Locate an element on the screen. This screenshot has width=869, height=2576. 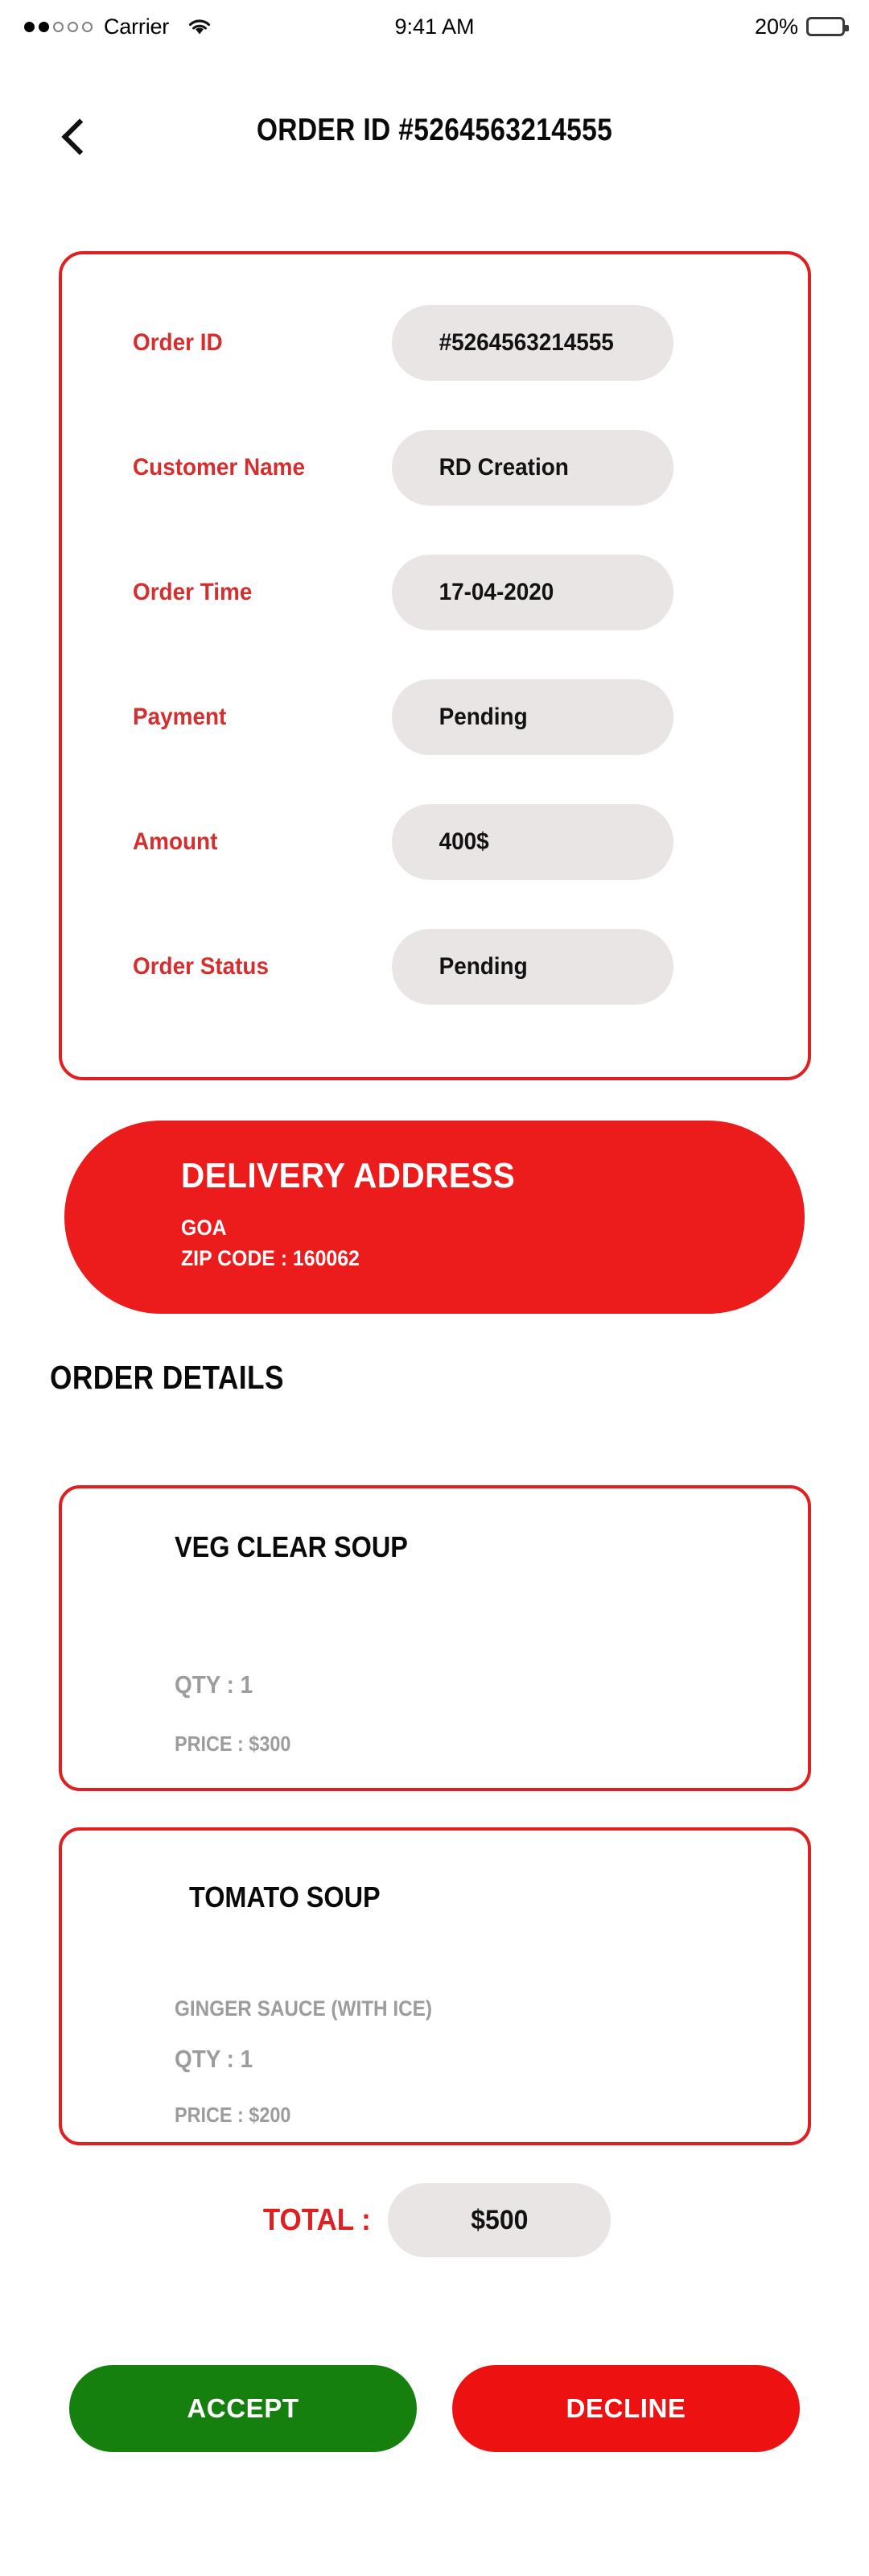
status-bar-left: Carrier is located at coordinates (118, 26).